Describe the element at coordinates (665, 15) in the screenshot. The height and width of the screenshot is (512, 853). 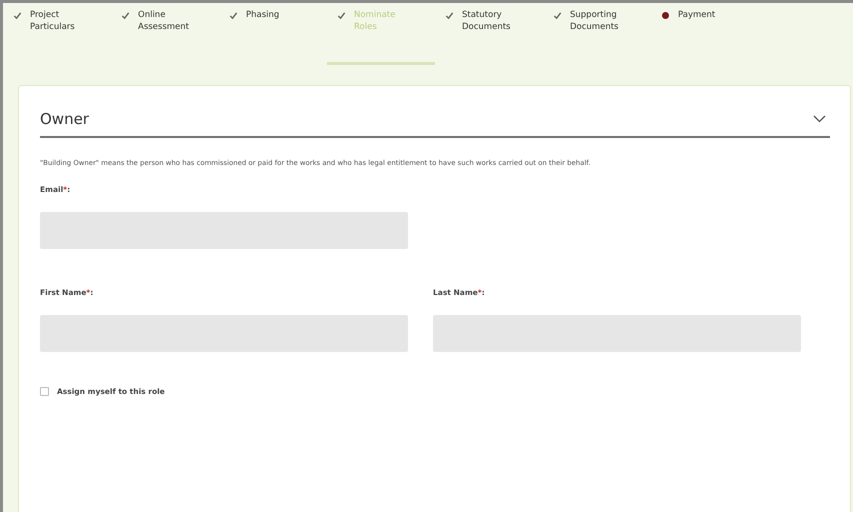
I see `dot-icon` at that location.